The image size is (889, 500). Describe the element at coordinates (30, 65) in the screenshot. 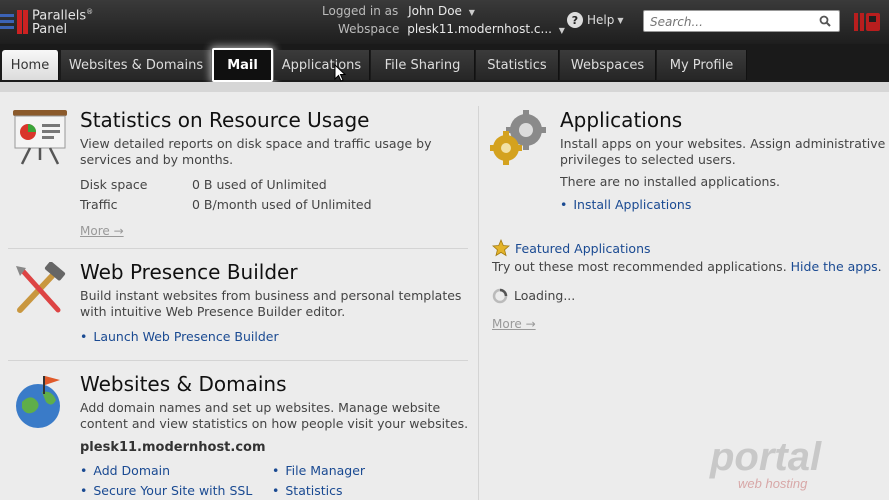

I see `tab-home: Home` at that location.